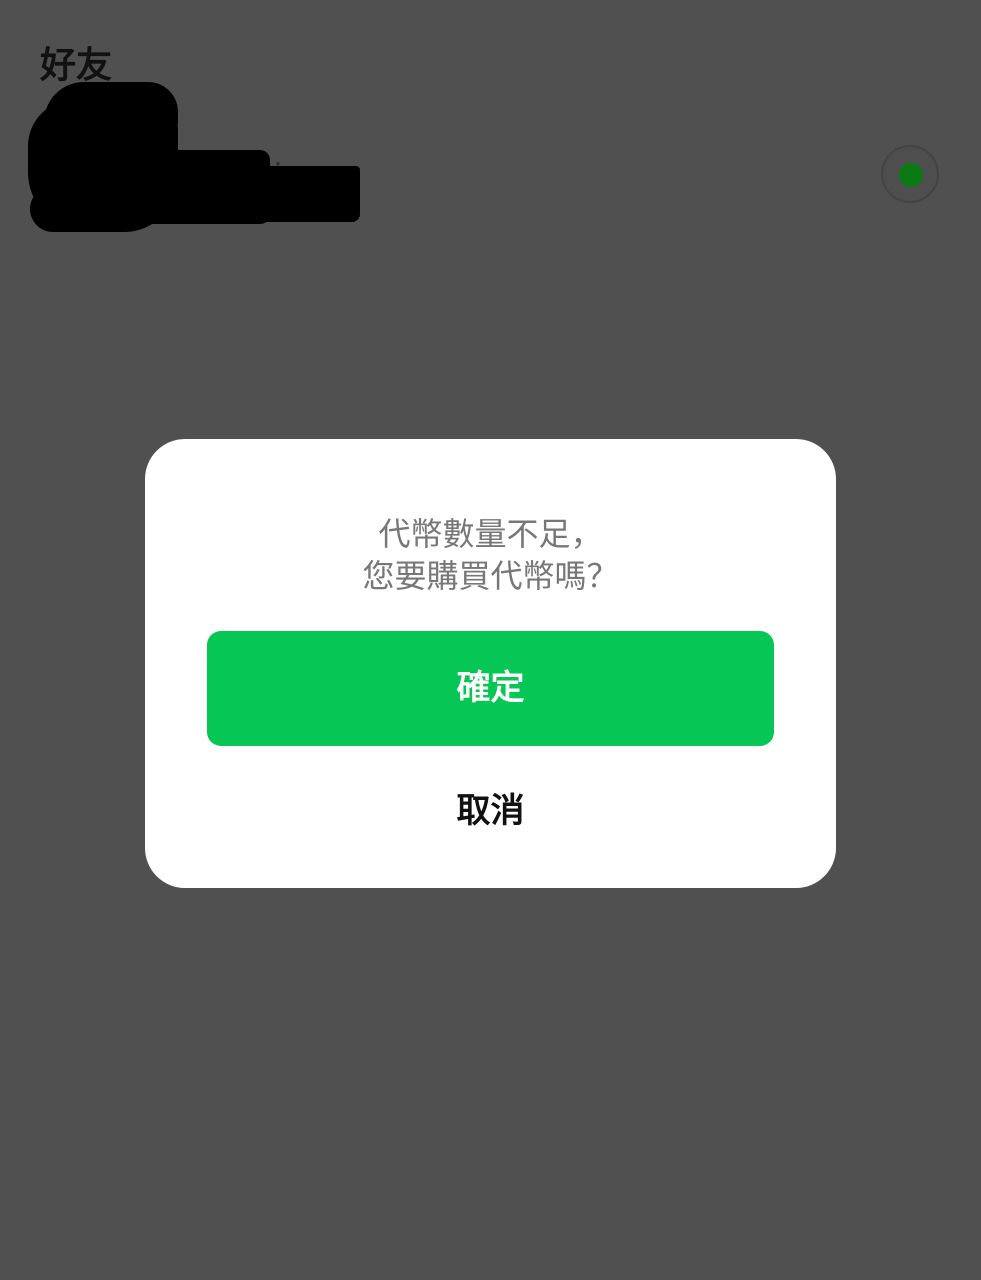 The image size is (981, 1280). What do you see at coordinates (490, 688) in the screenshot?
I see `confirm-button: 確定` at bounding box center [490, 688].